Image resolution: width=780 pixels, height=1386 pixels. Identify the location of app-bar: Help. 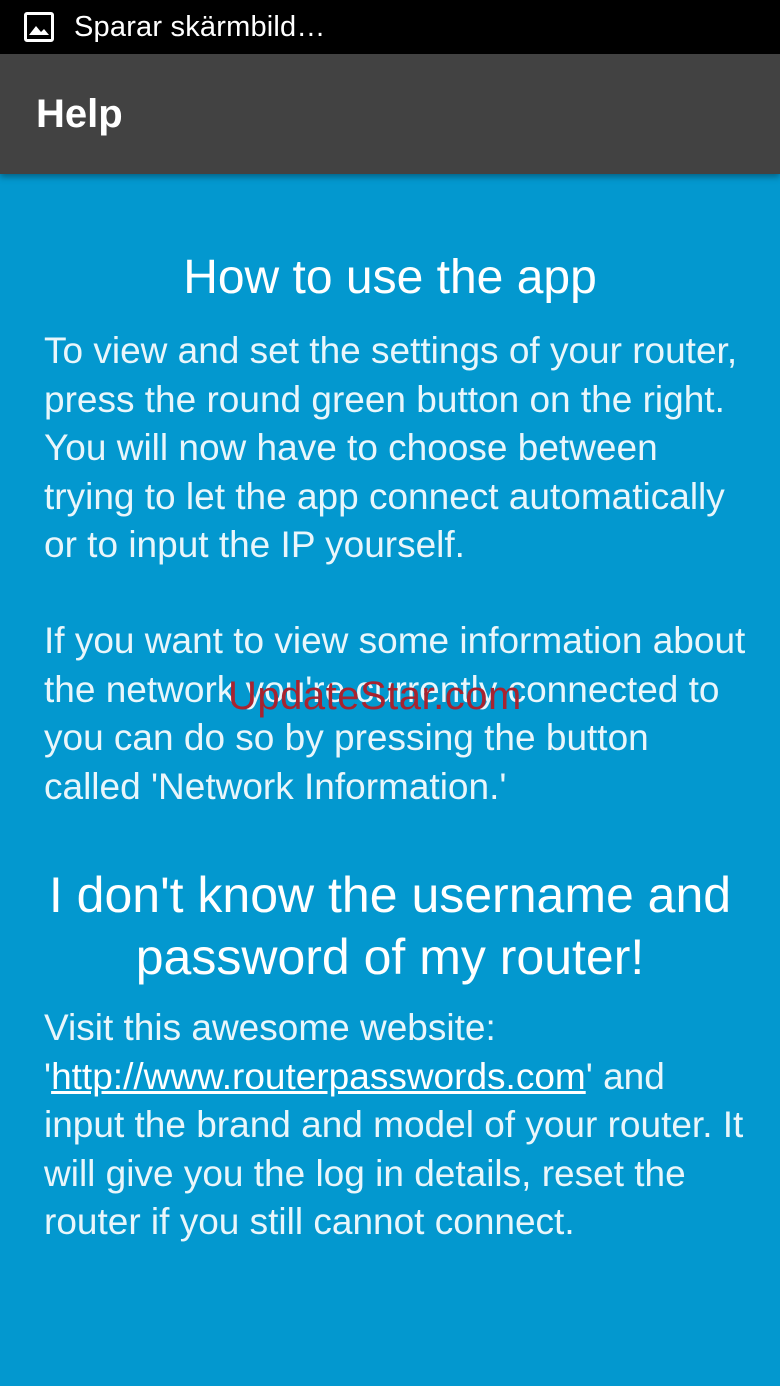
(390, 114).